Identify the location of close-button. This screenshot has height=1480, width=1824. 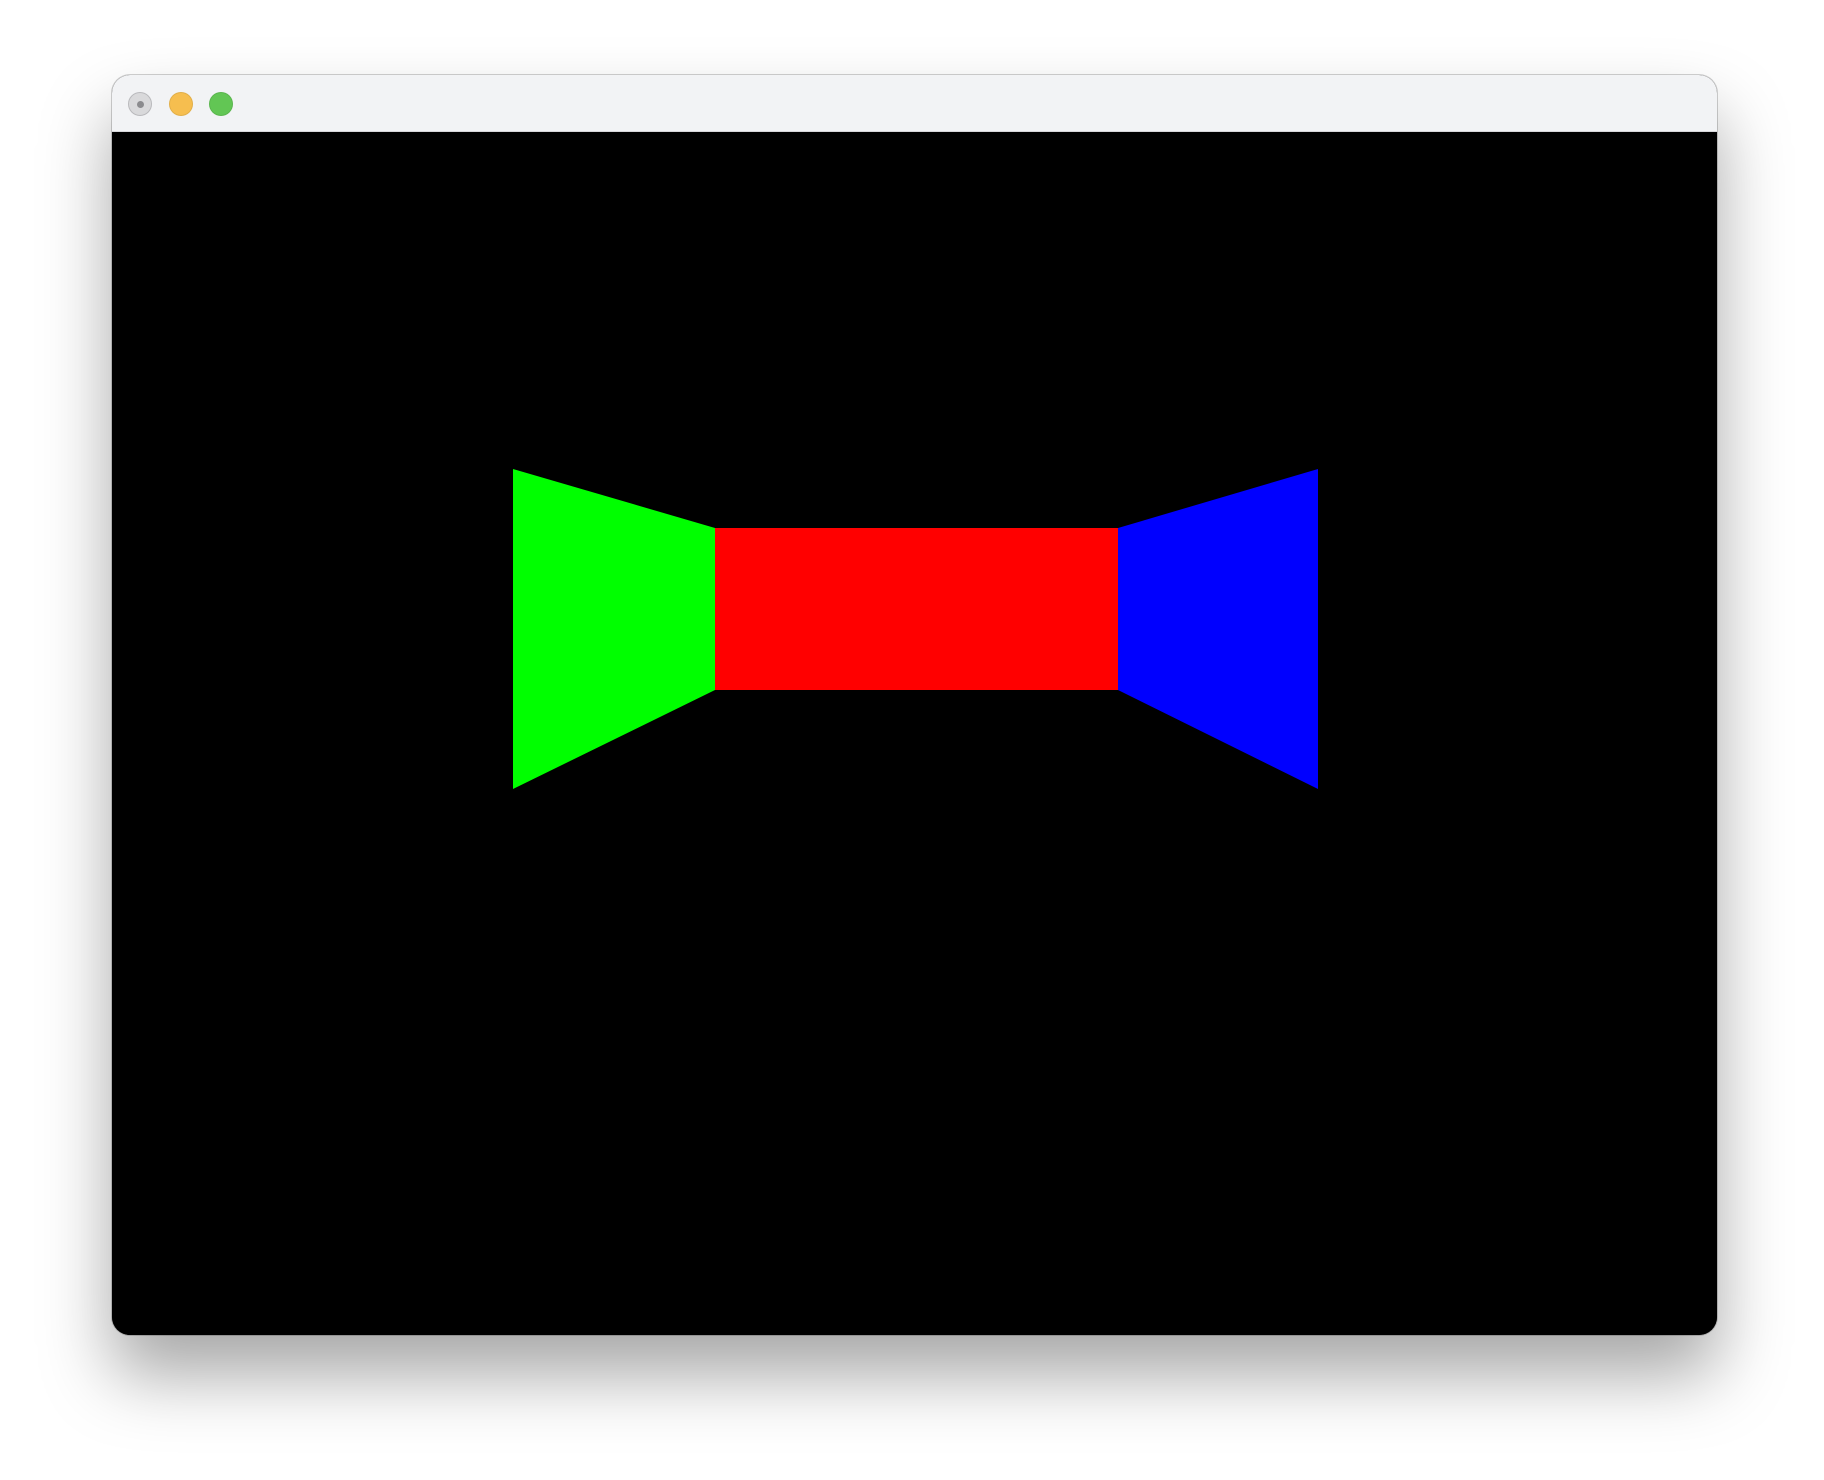
(140, 104).